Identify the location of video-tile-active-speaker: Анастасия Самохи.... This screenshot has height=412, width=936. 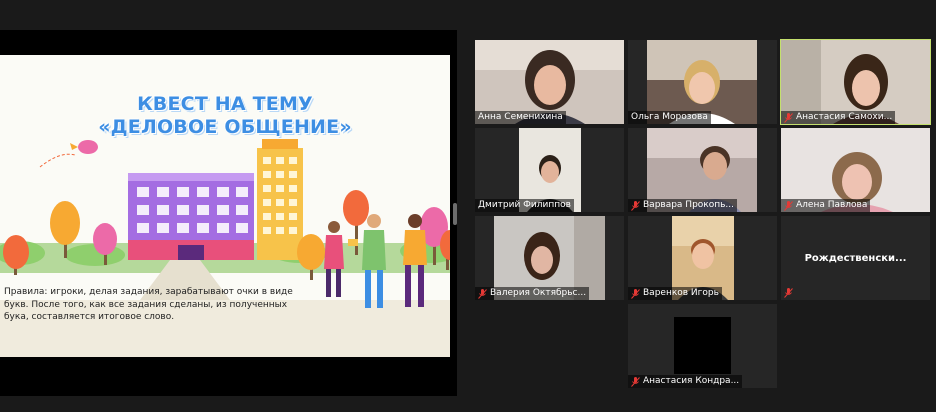
(855, 82).